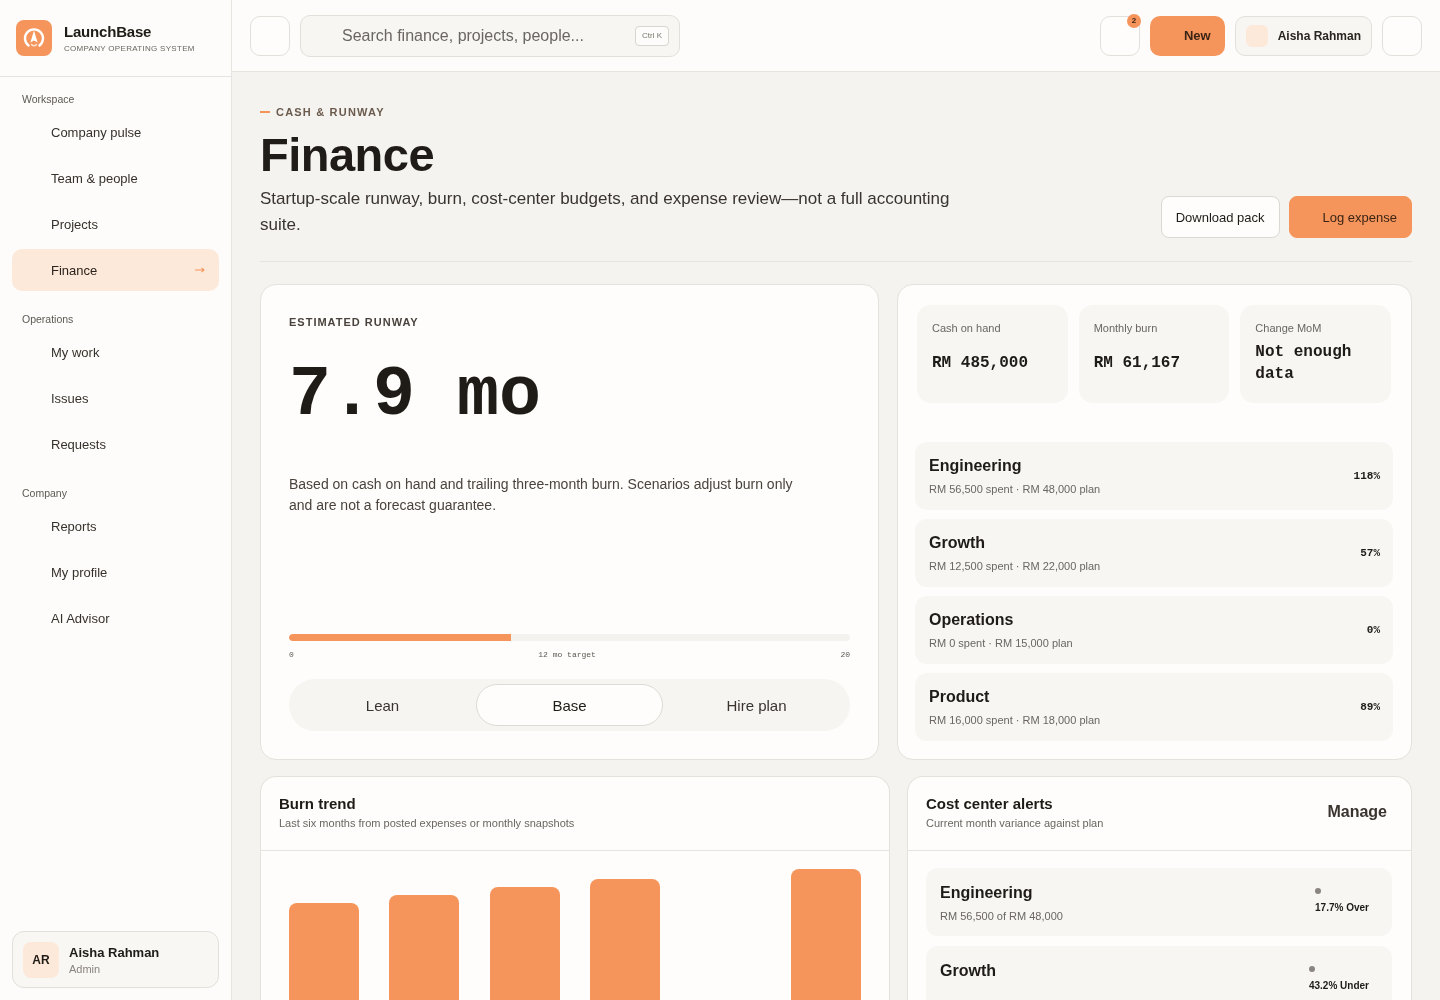 The width and height of the screenshot is (1440, 1000). What do you see at coordinates (1154, 707) in the screenshot?
I see `cost-center-row: Product RM 16,000 spent · RM 18,000 plan 89%` at bounding box center [1154, 707].